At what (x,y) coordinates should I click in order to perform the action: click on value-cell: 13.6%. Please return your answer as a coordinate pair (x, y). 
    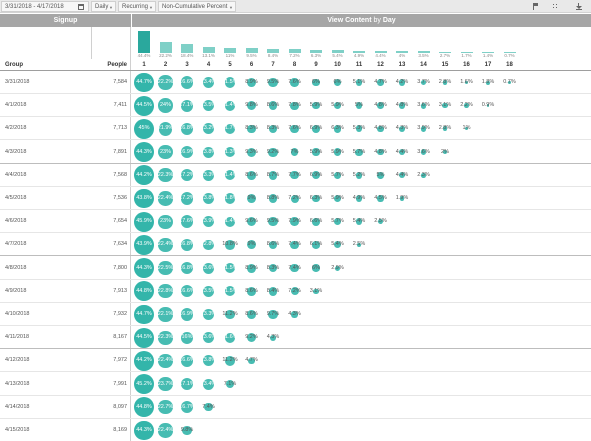
    Looking at the image, I should click on (209, 337).